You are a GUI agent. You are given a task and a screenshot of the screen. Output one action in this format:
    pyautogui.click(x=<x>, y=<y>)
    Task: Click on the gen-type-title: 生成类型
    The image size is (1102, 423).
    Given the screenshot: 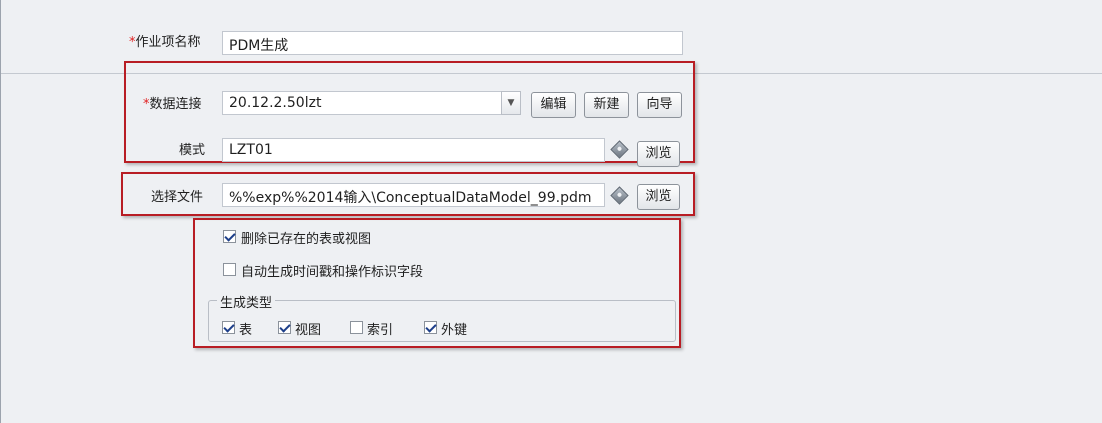 What is the action you would take?
    pyautogui.click(x=246, y=301)
    